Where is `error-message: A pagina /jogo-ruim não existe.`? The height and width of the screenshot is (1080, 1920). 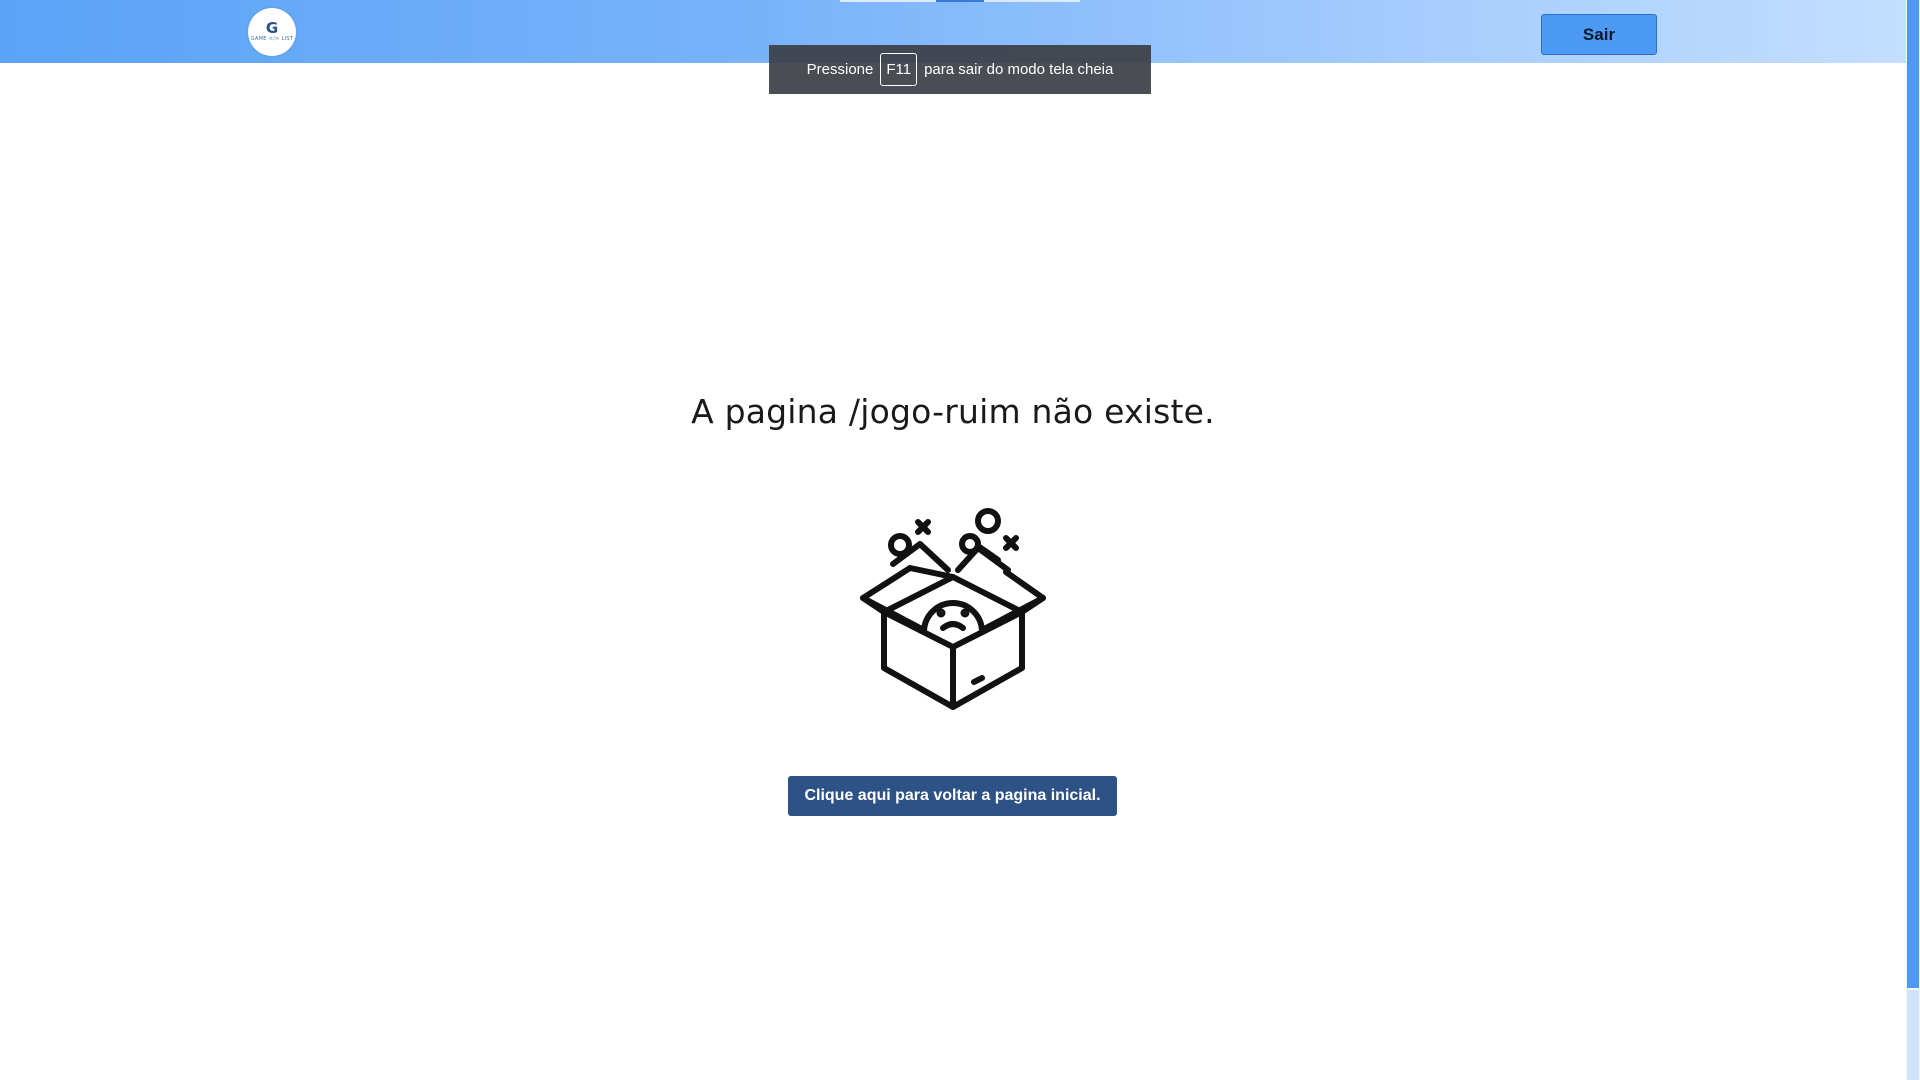 error-message: A pagina /jogo-ruim não existe. is located at coordinates (953, 411).